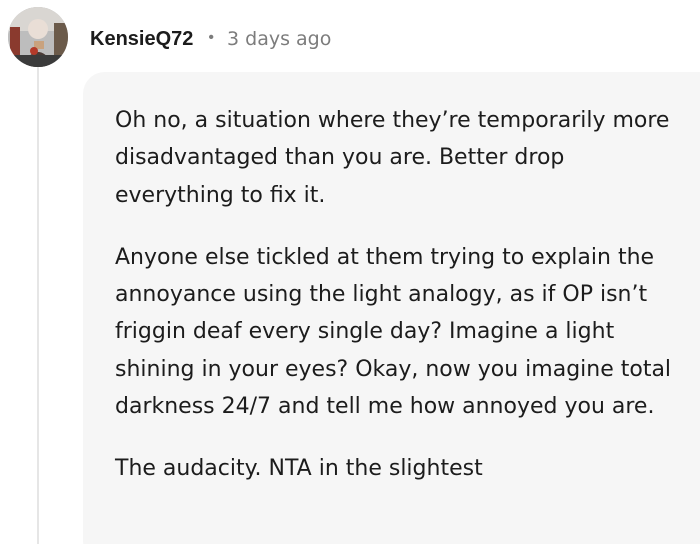  I want to click on username-link: KensieQ72, so click(141, 39).